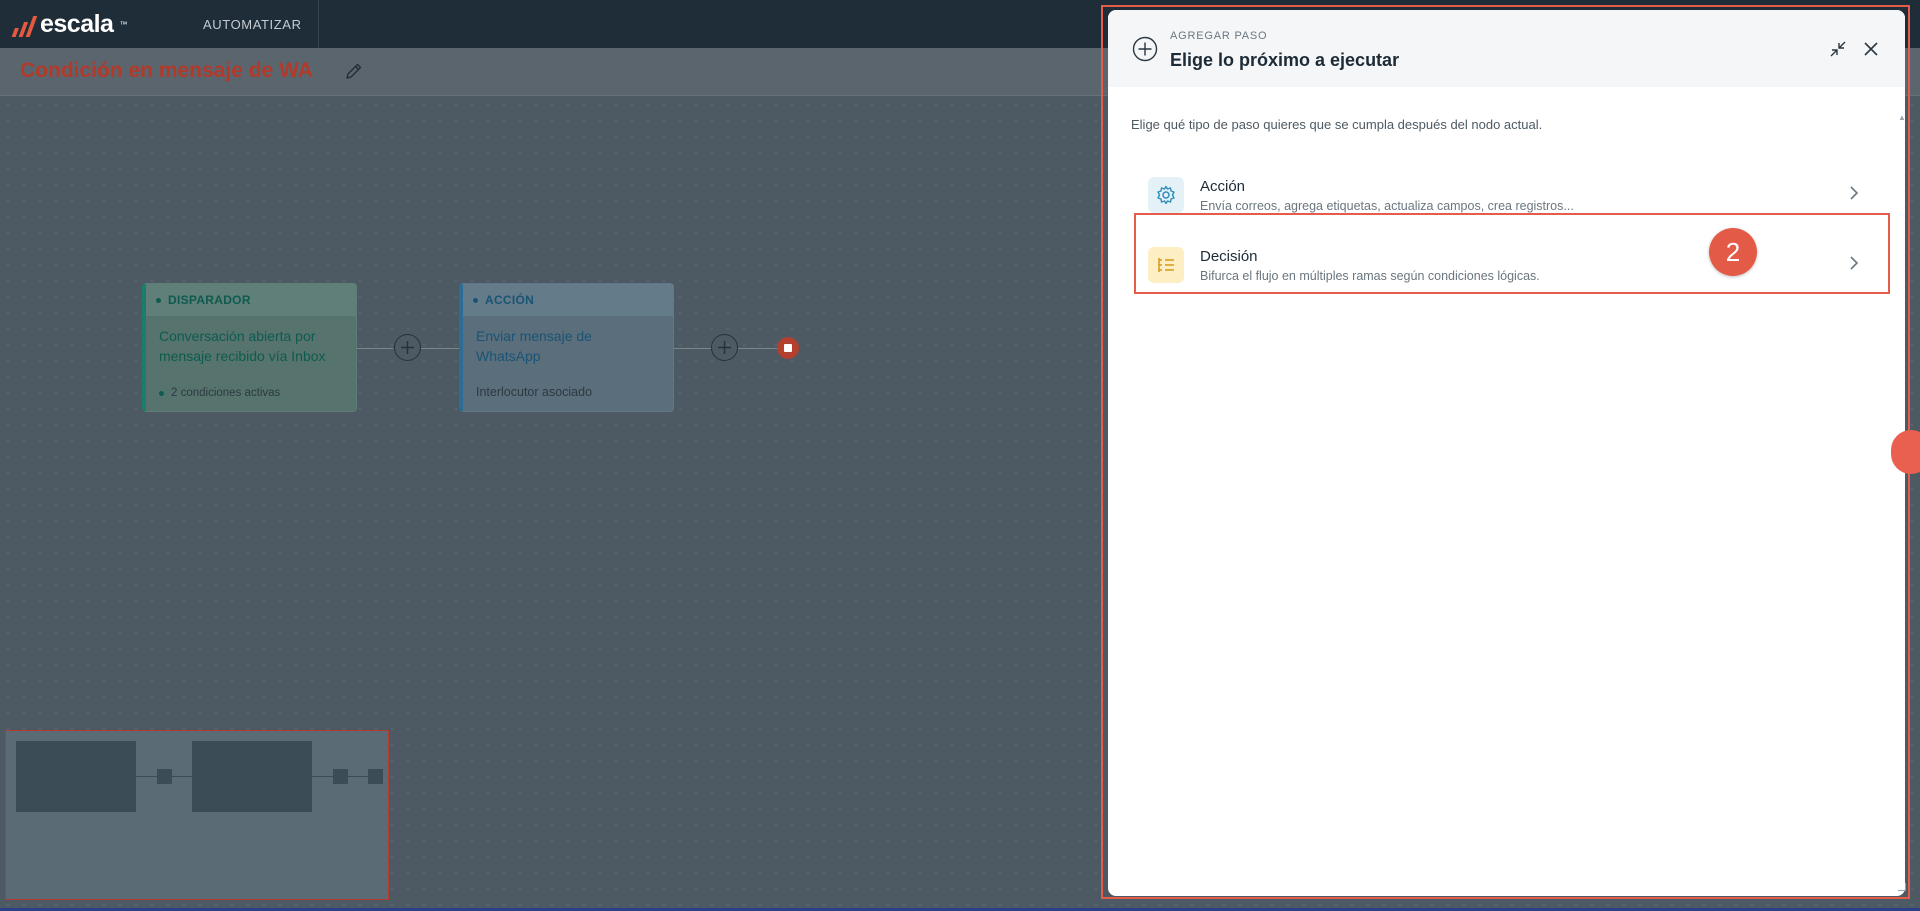 Image resolution: width=1920 pixels, height=911 pixels. What do you see at coordinates (1285, 60) in the screenshot?
I see `panel-title: Elige lo próximo a ejecutar` at bounding box center [1285, 60].